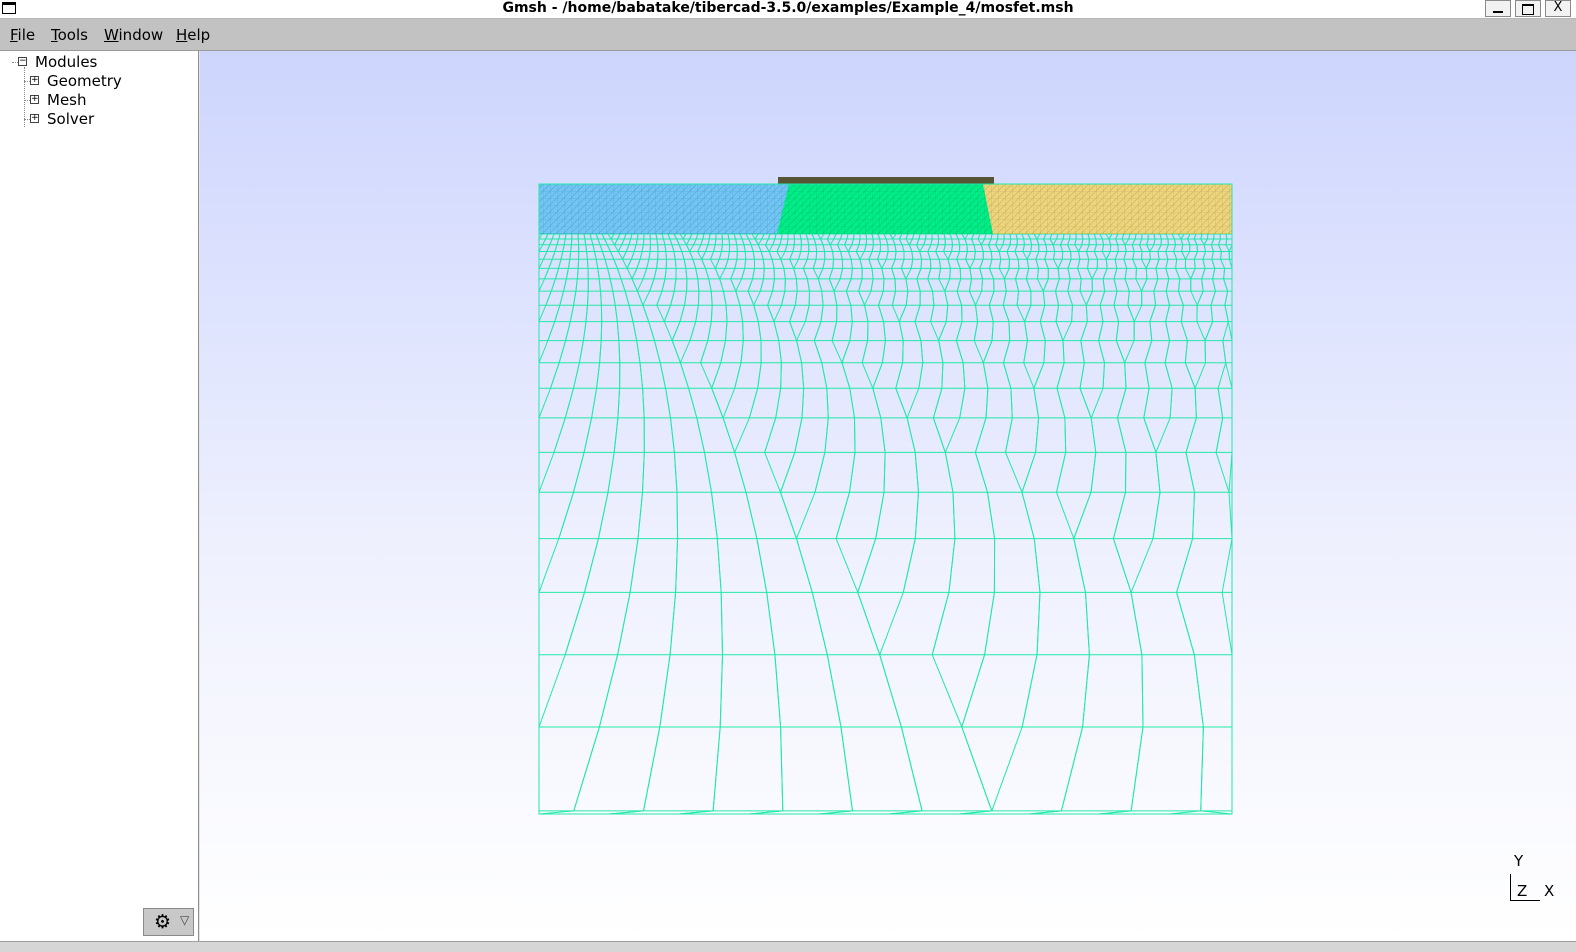  I want to click on menu-file: File, so click(22, 35).